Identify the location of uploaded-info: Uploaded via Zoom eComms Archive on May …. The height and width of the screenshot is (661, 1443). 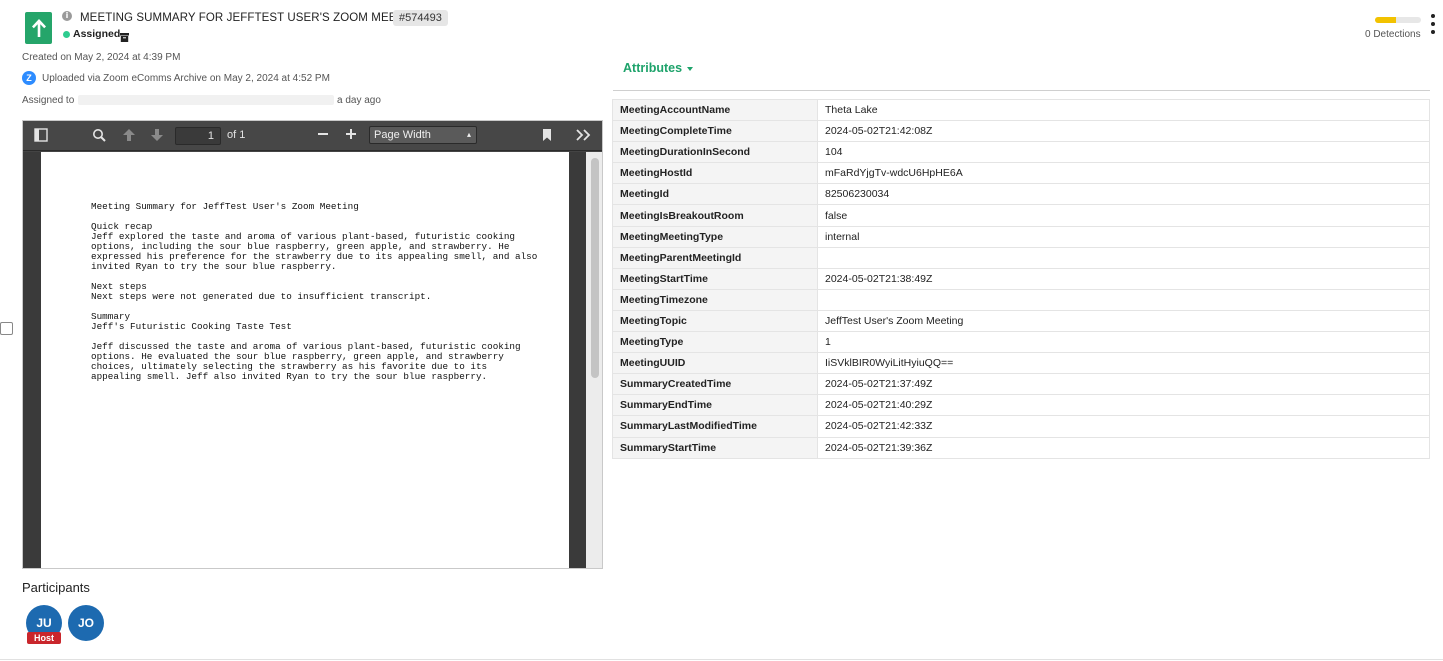
(186, 78).